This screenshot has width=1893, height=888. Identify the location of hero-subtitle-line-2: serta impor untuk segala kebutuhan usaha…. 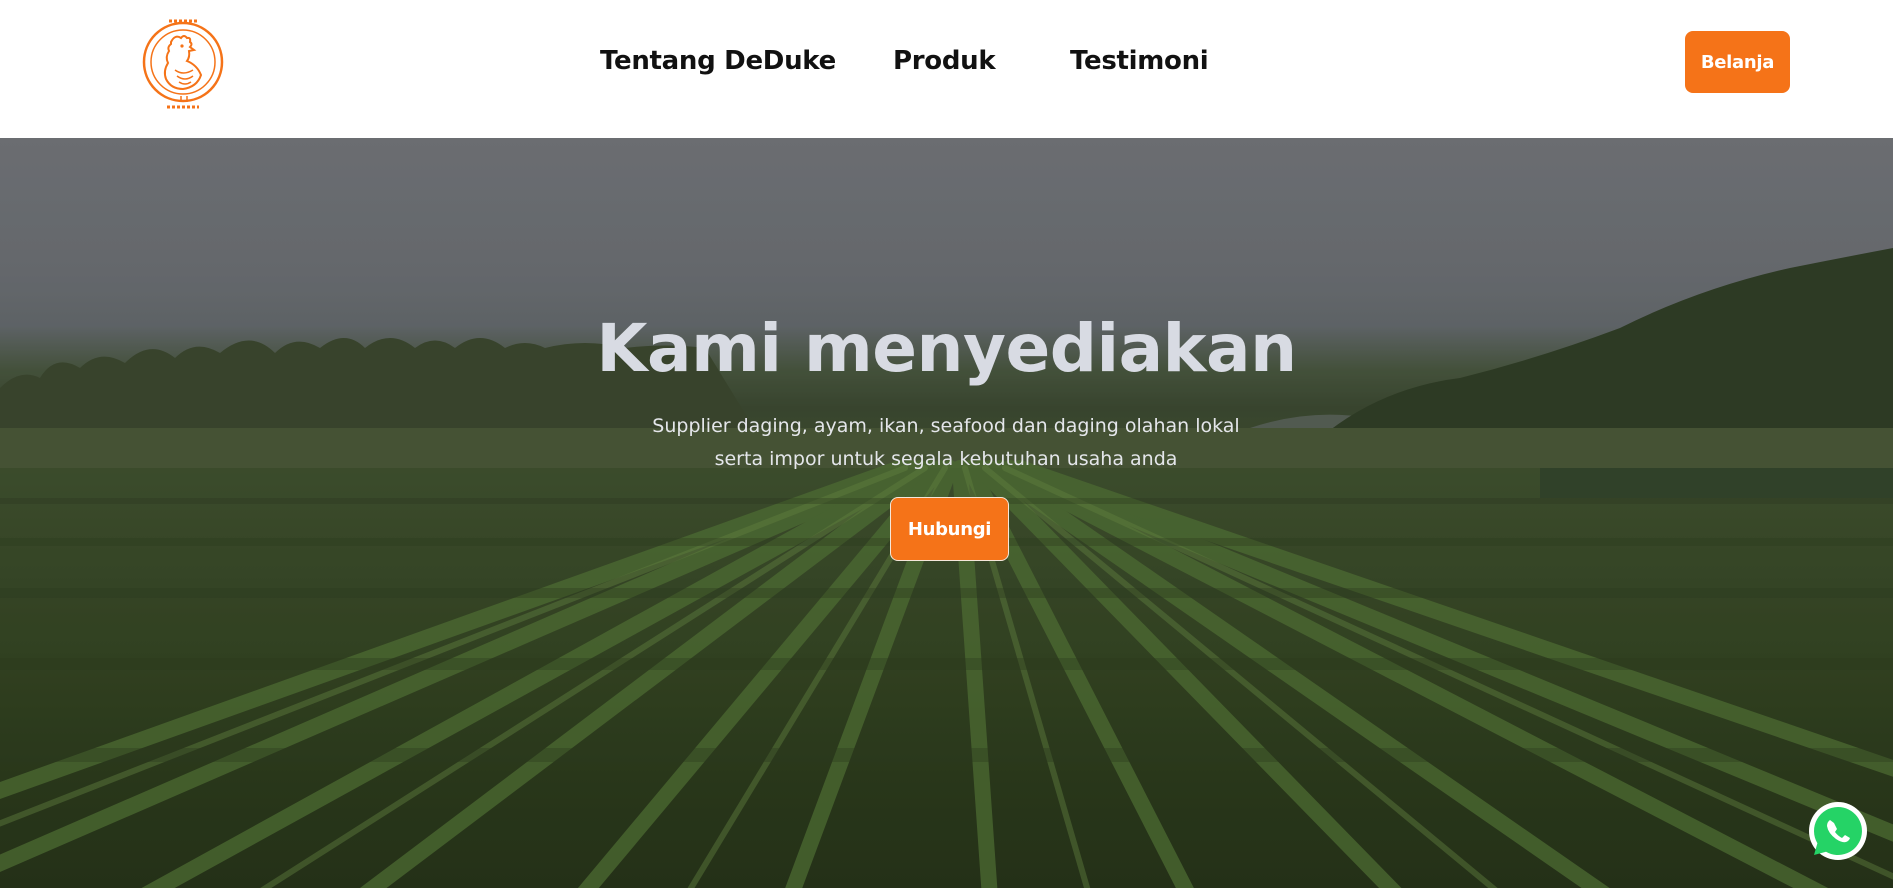
(946, 459).